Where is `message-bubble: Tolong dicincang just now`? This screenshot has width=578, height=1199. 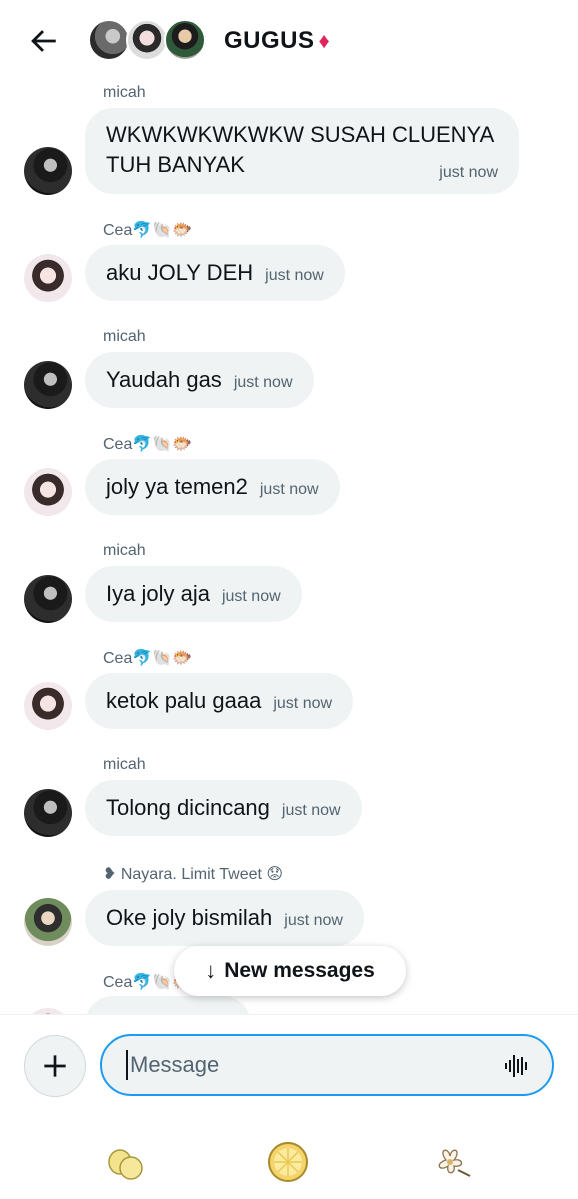
message-bubble: Tolong dicincang just now is located at coordinates (223, 808).